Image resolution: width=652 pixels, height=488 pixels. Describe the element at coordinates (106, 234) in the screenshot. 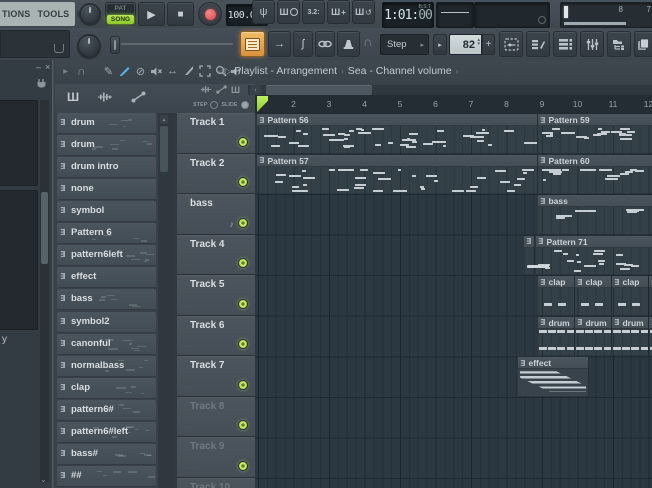

I see `picker-item: ∃ Pattern 6` at that location.